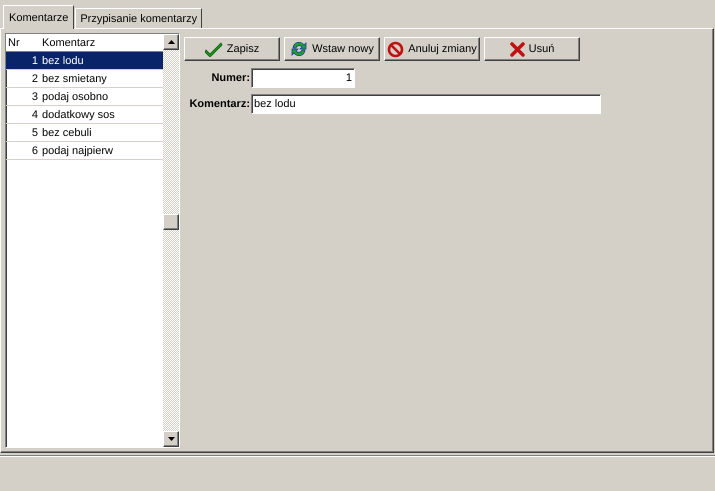 This screenshot has height=491, width=715. What do you see at coordinates (230, 78) in the screenshot?
I see `field-label: Numer:` at bounding box center [230, 78].